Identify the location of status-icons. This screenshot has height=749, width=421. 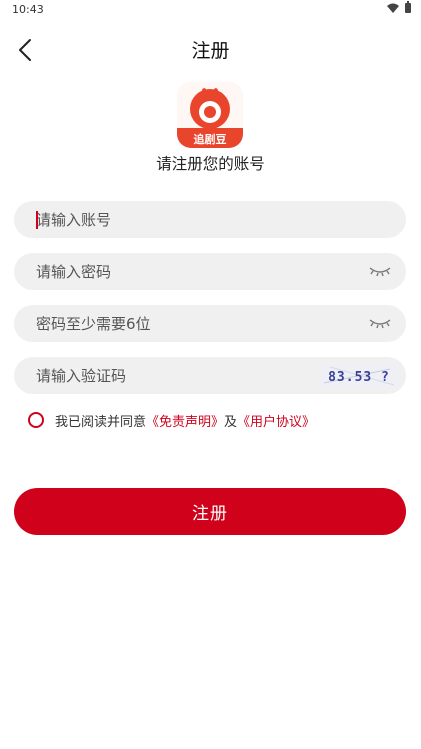
(399, 7).